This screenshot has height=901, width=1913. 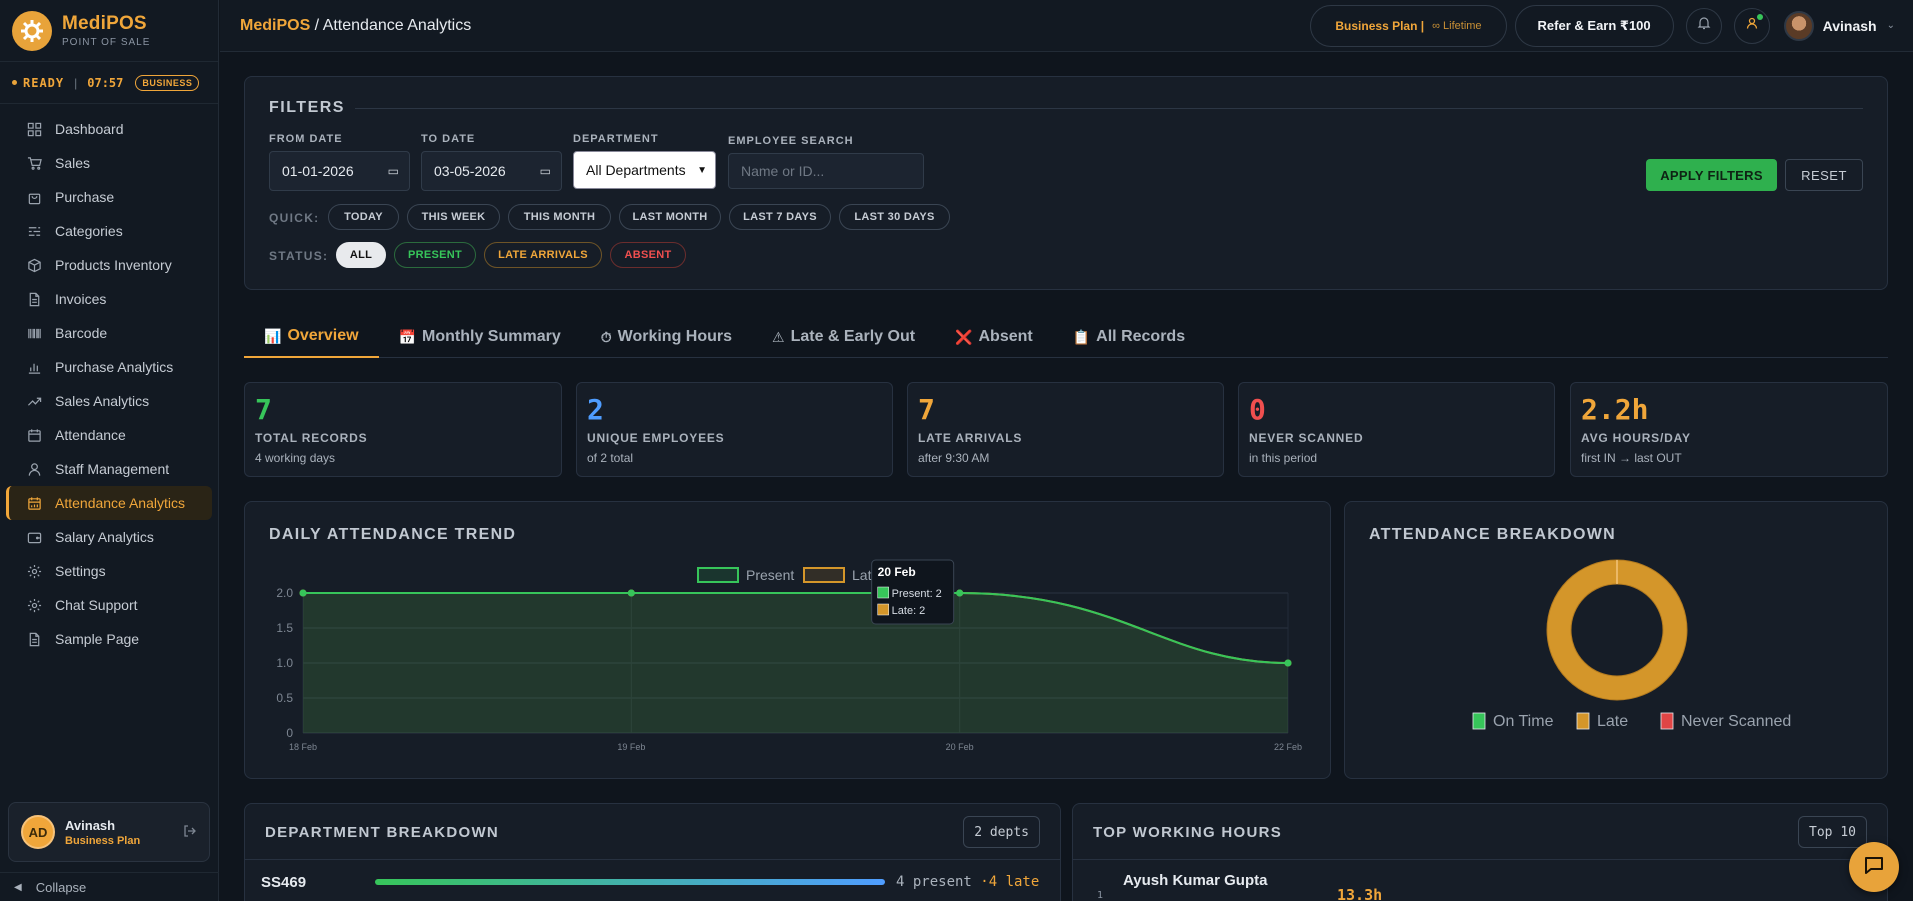 I want to click on chevron-down-icon: ▼, so click(x=702, y=170).